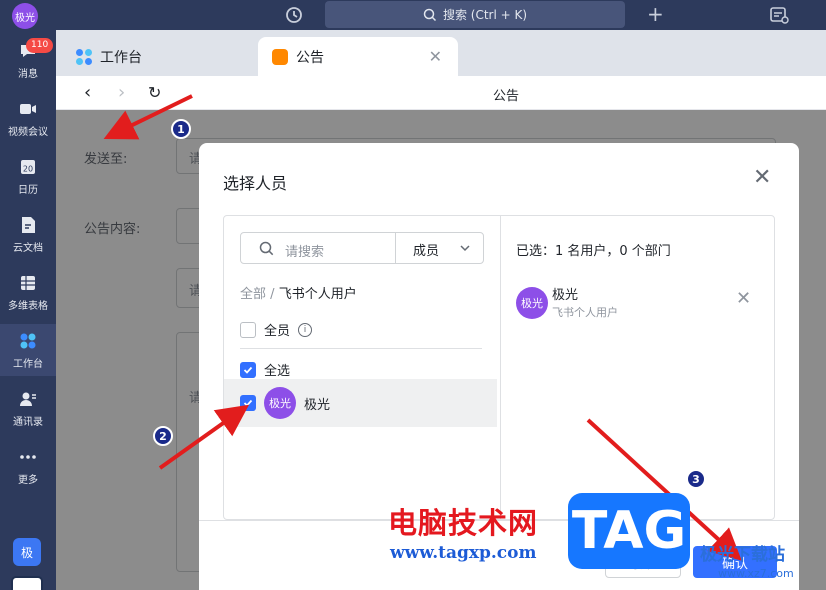  I want to click on selected-summary: 已选：1 名用户，0 个部门, so click(593, 251).